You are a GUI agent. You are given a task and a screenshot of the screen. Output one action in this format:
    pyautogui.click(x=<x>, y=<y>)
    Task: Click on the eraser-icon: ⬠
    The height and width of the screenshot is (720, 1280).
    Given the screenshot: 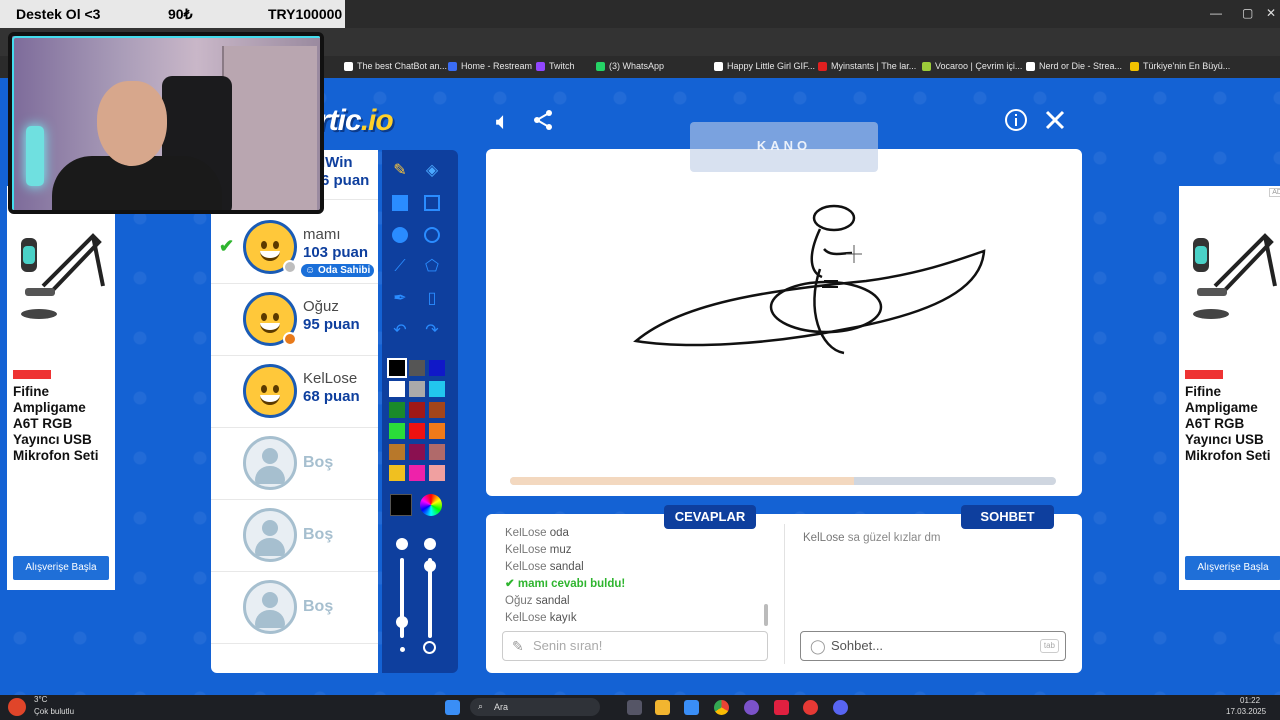 What is the action you would take?
    pyautogui.click(x=432, y=267)
    